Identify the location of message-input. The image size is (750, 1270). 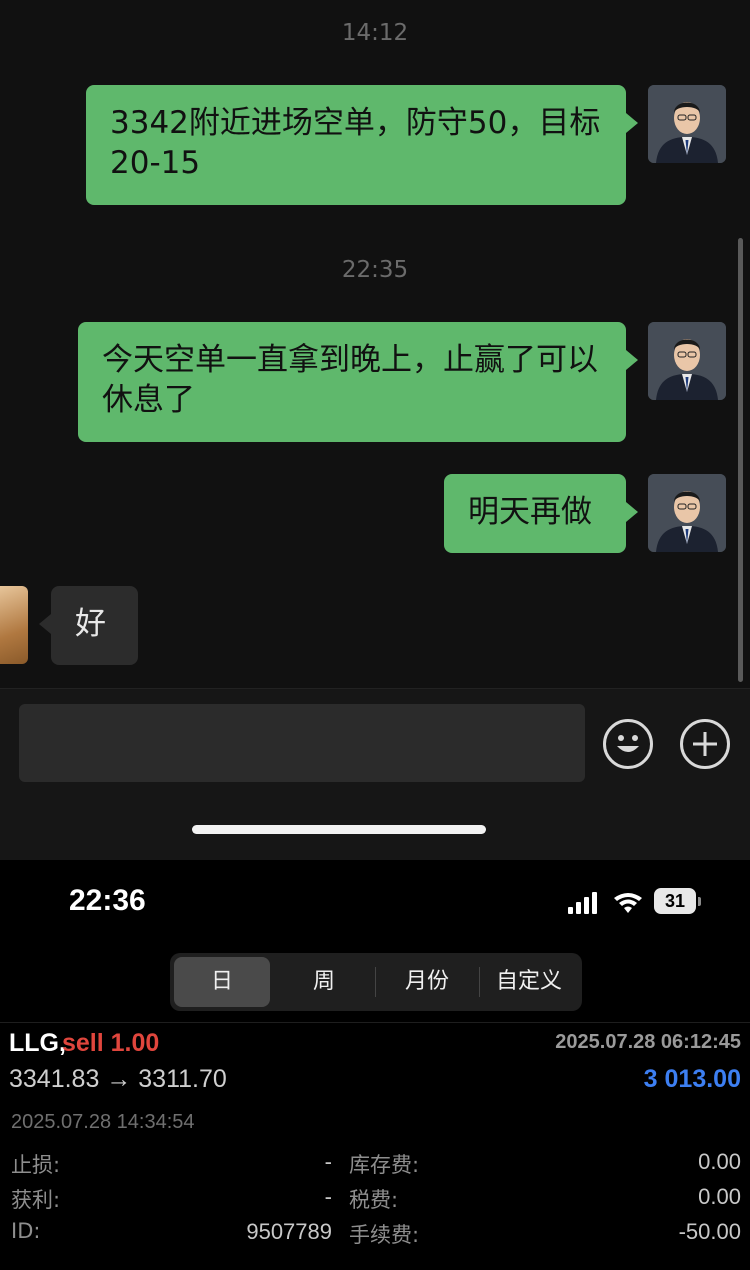
(302, 743).